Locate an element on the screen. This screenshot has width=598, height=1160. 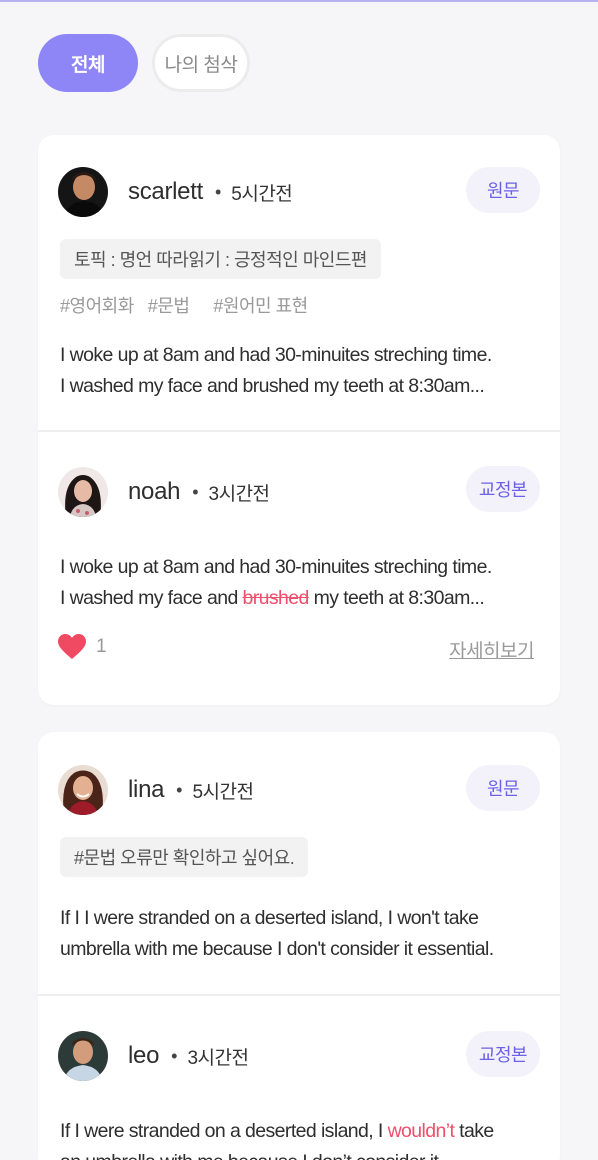
like-group: 1 is located at coordinates (82, 647).